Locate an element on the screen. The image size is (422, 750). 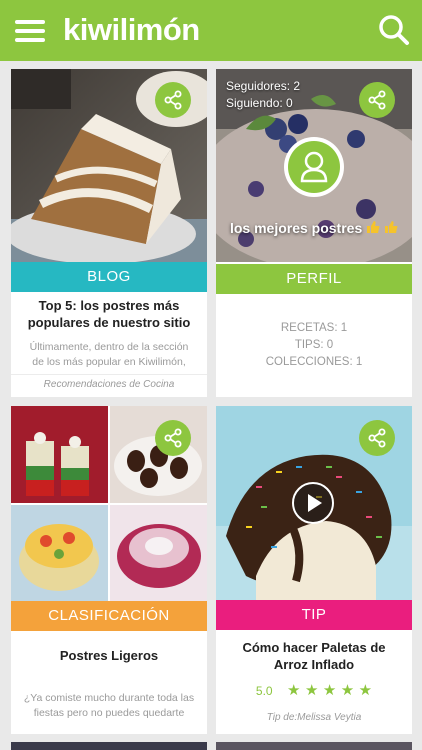
card-title: Postres Ligeros is located at coordinates (109, 655).